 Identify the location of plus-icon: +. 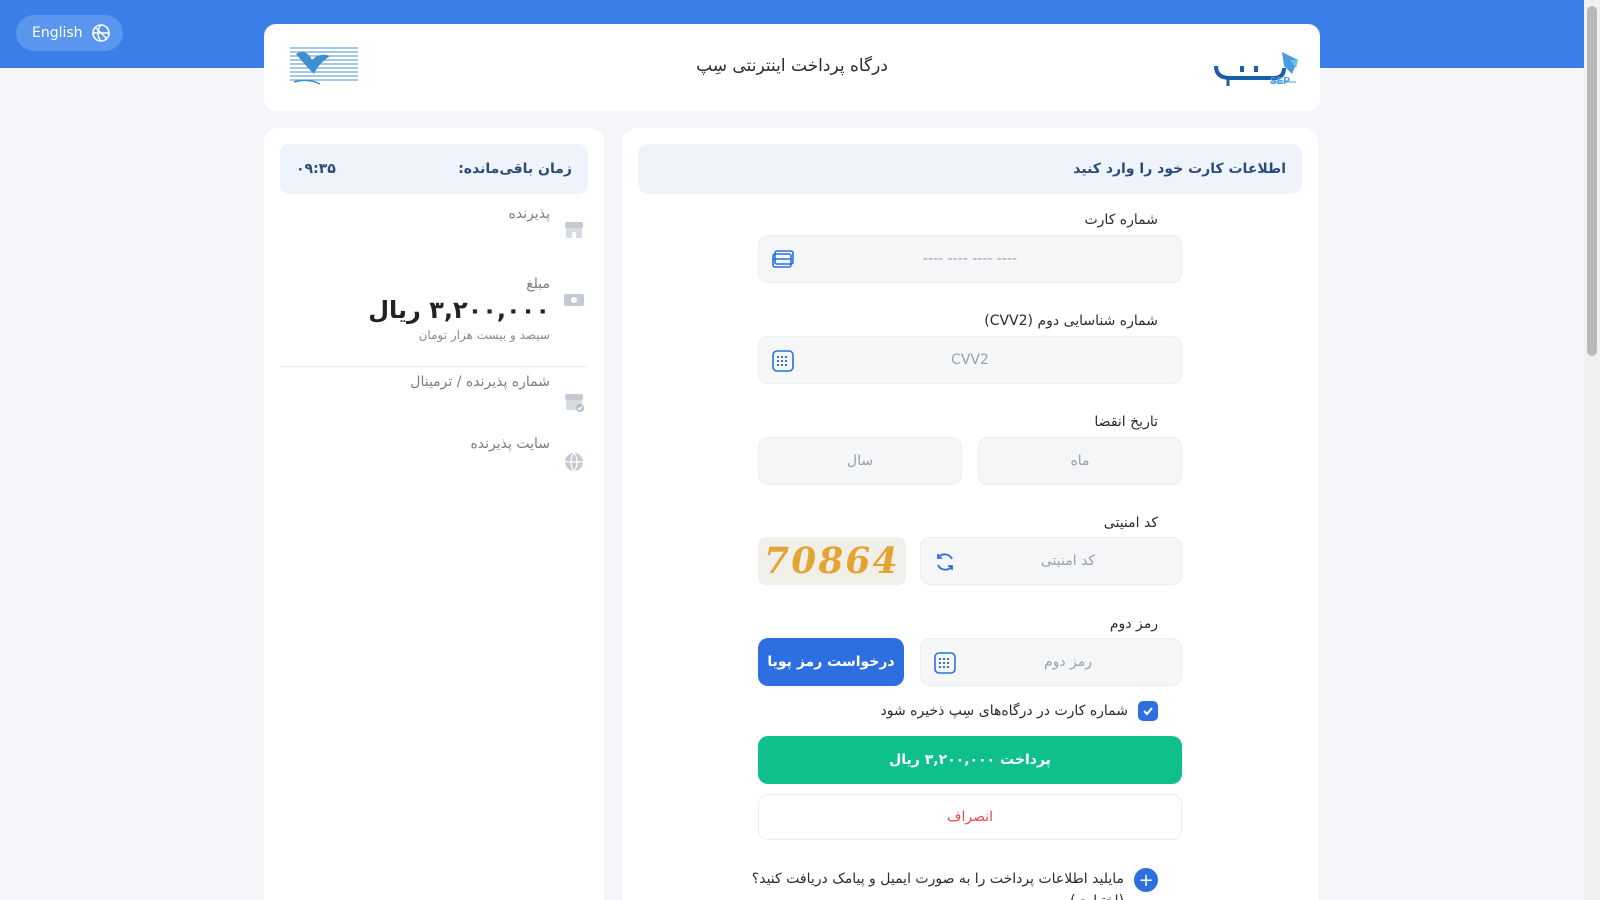
(1146, 880).